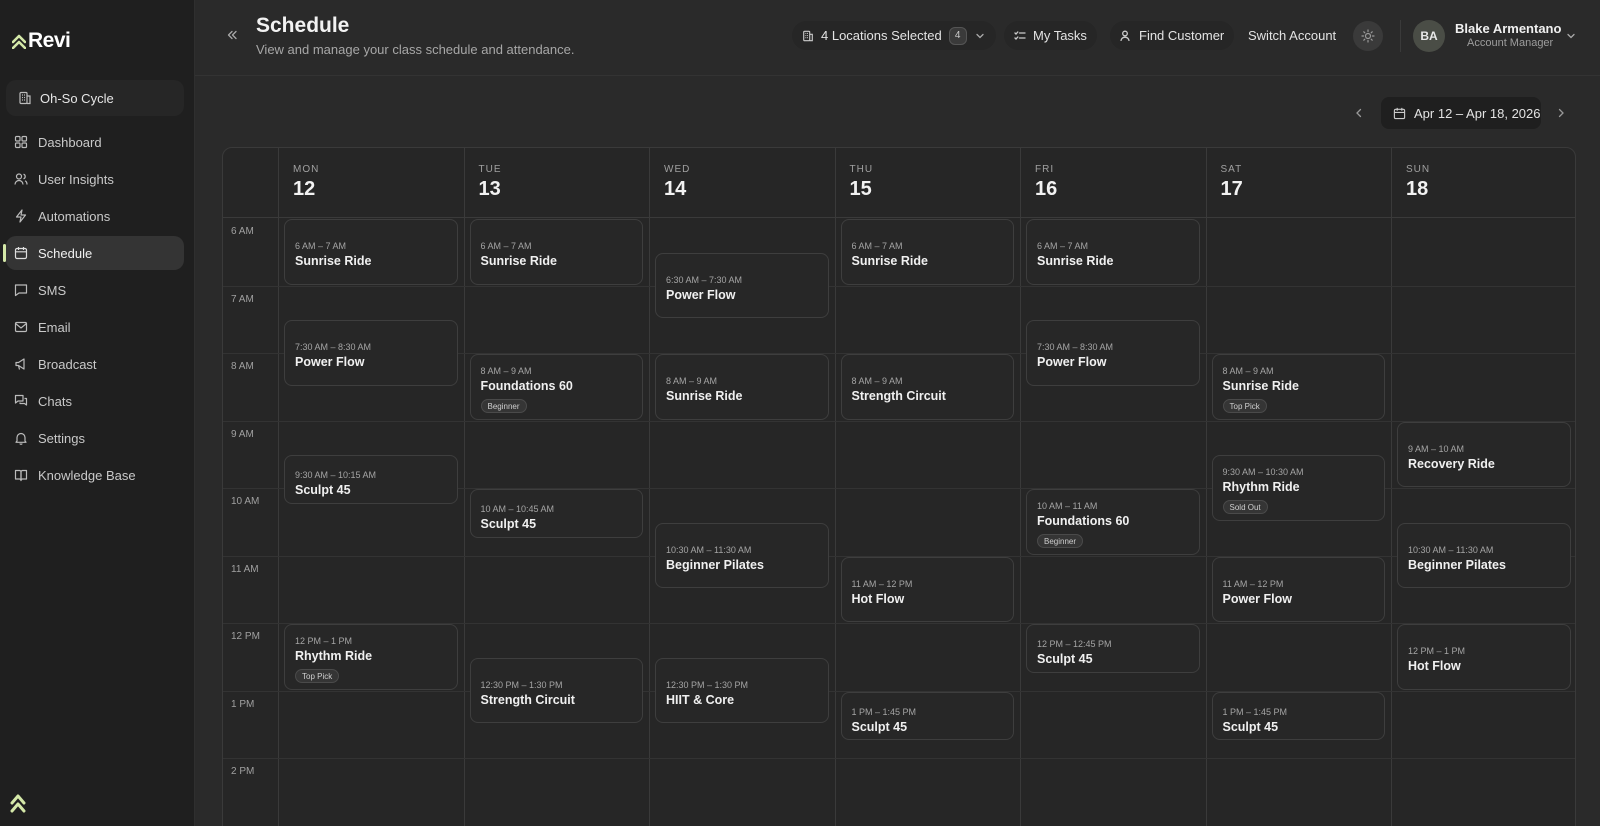  What do you see at coordinates (243, 704) in the screenshot?
I see `time-label: 1 PM` at bounding box center [243, 704].